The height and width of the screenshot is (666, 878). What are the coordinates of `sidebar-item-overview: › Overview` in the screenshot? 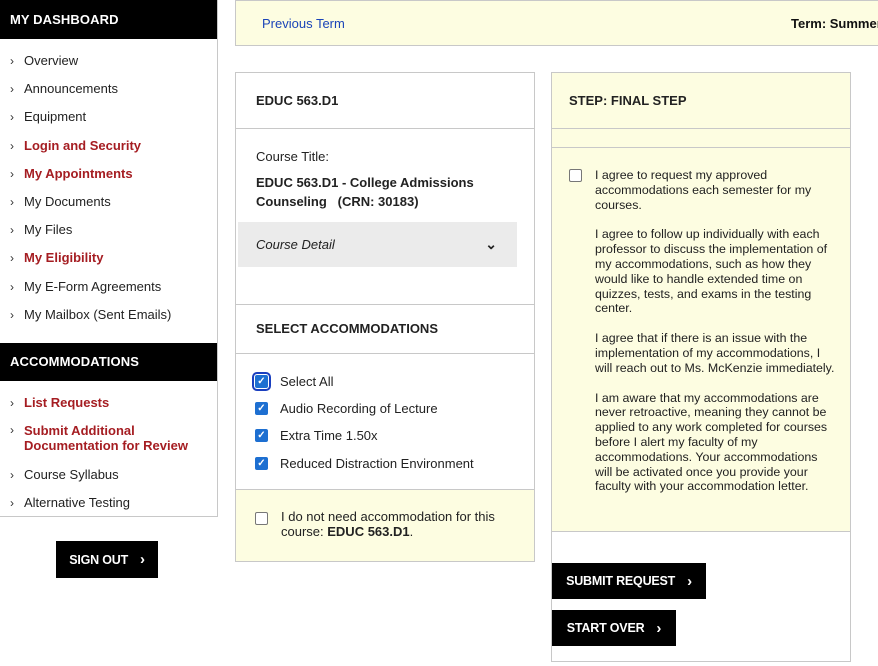 It's located at (108, 61).